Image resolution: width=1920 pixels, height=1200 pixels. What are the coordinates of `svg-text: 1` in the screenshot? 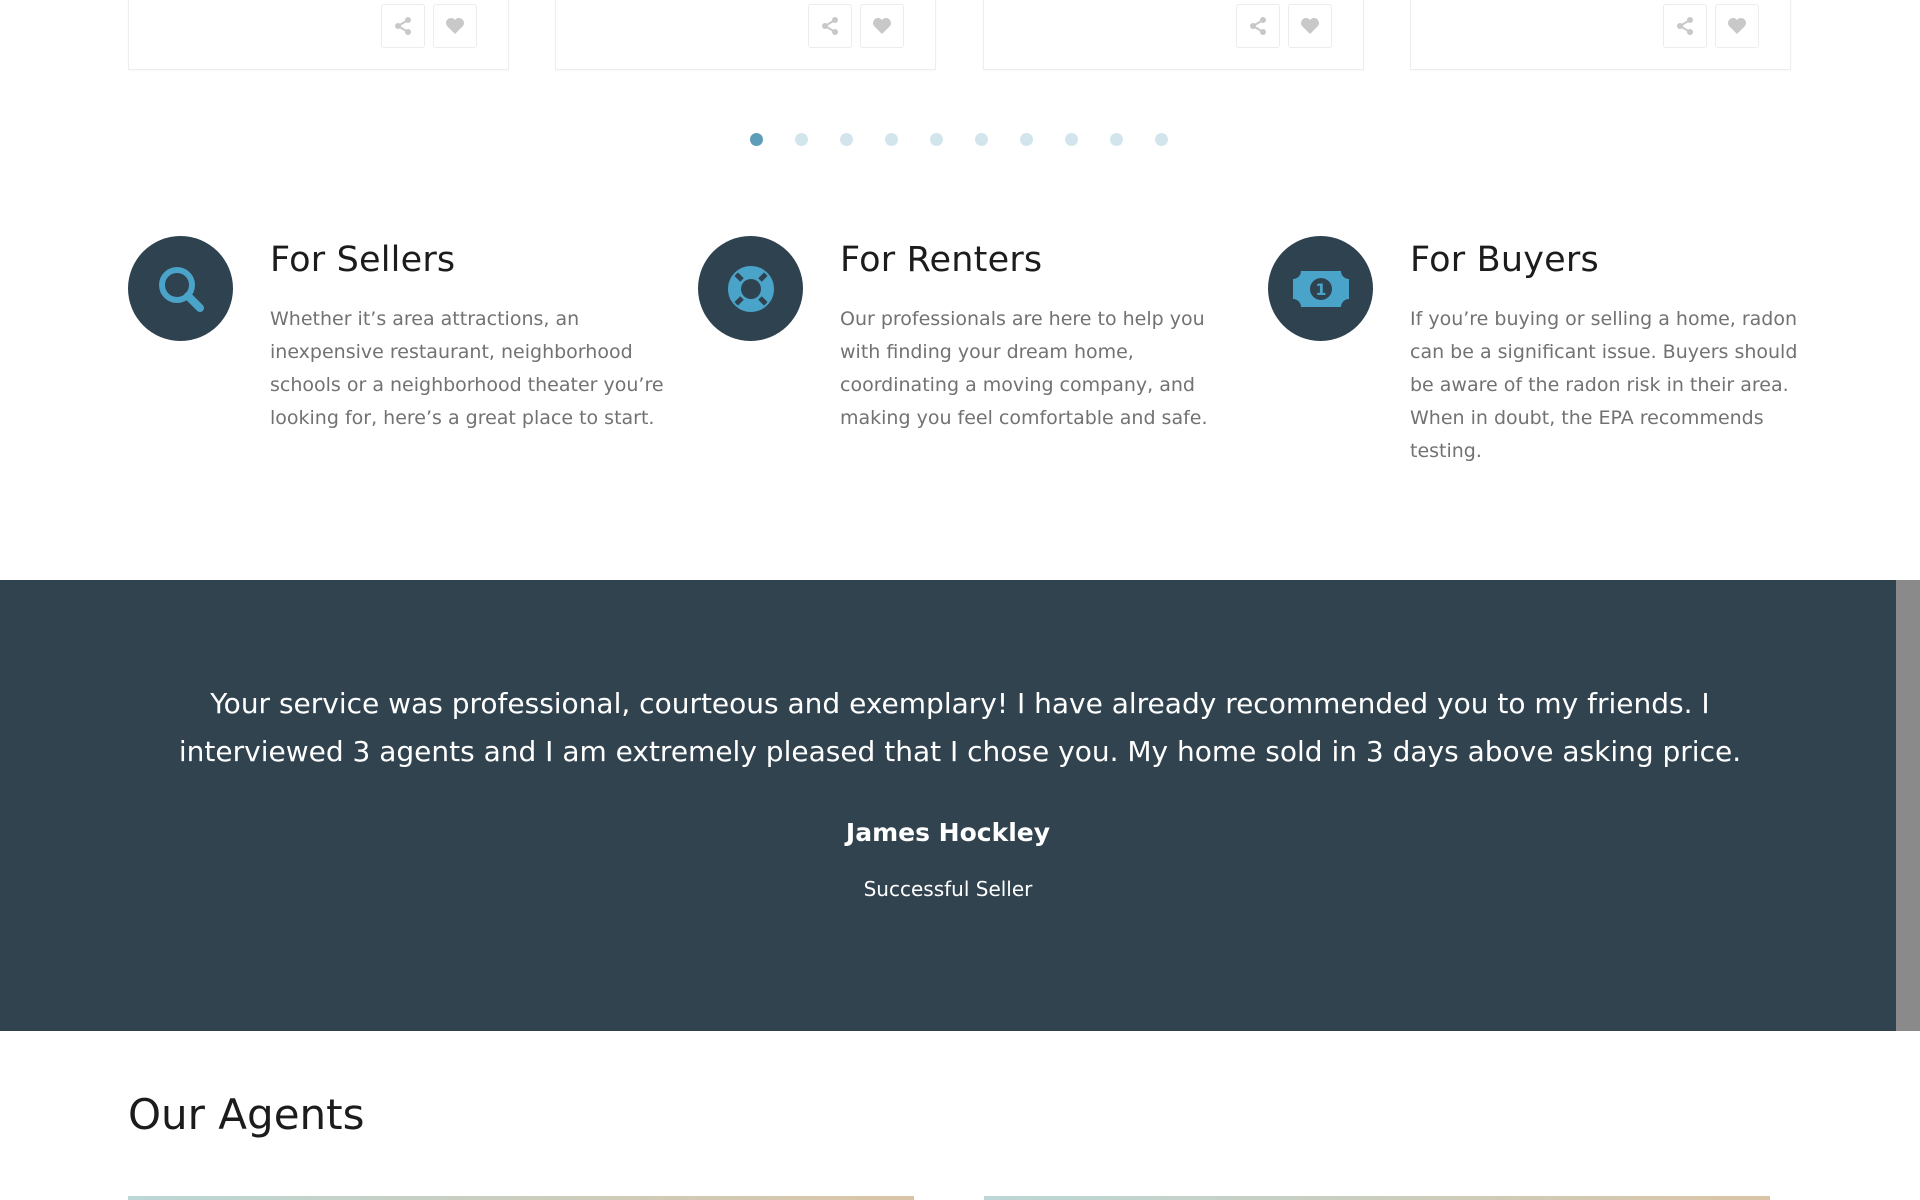 It's located at (1320, 289).